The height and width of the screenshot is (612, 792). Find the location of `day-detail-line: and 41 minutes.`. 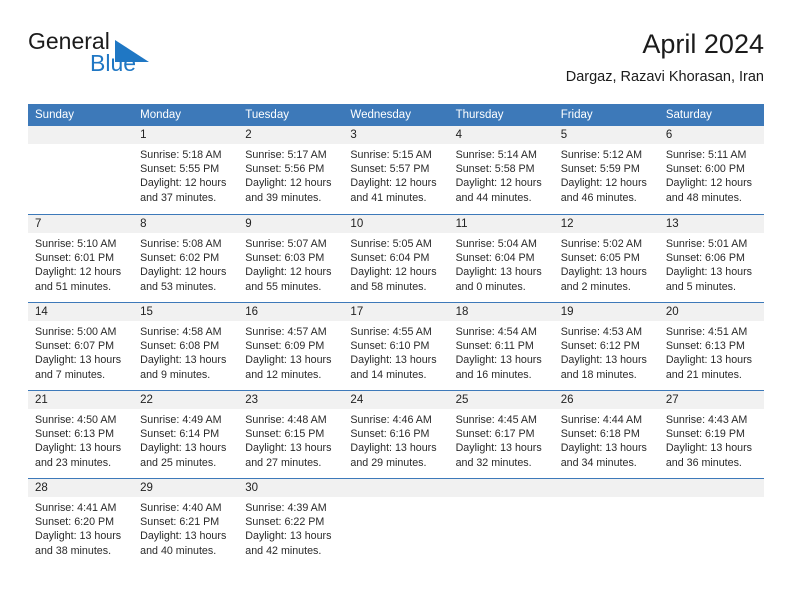

day-detail-line: and 41 minutes. is located at coordinates (388, 197).